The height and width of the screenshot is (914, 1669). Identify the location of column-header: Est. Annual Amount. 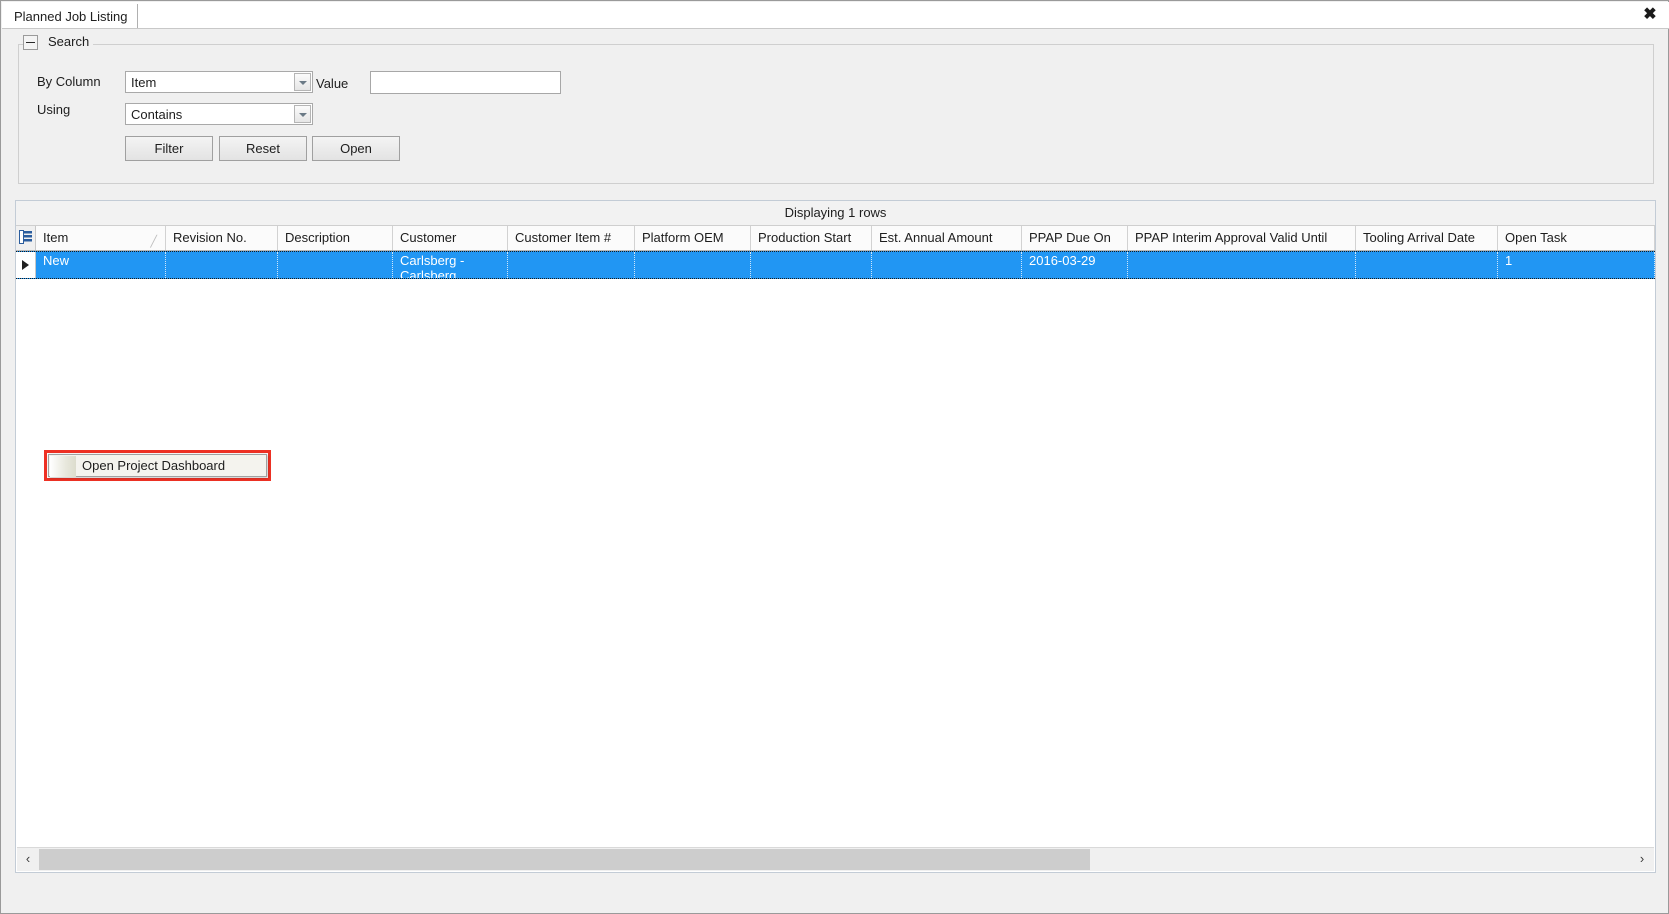
(947, 238).